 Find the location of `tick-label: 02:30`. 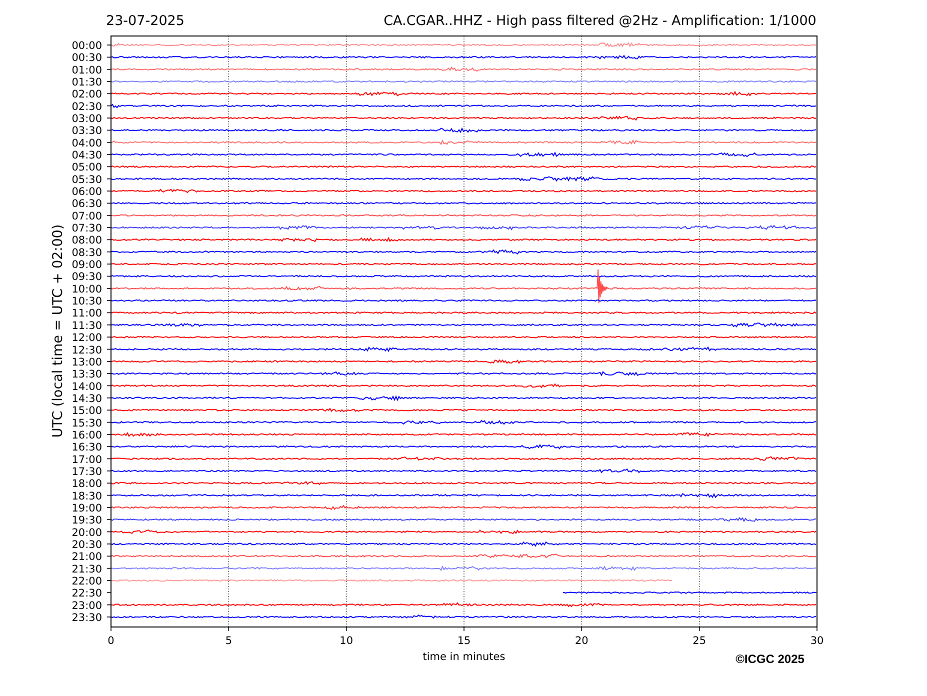

tick-label: 02:30 is located at coordinates (87, 106).